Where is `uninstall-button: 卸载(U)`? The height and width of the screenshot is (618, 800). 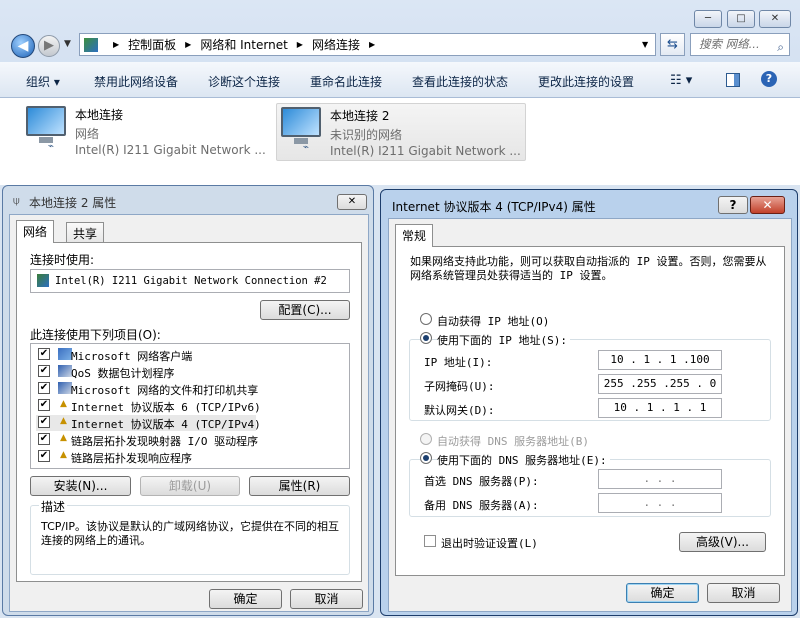
uninstall-button: 卸载(U) is located at coordinates (190, 486).